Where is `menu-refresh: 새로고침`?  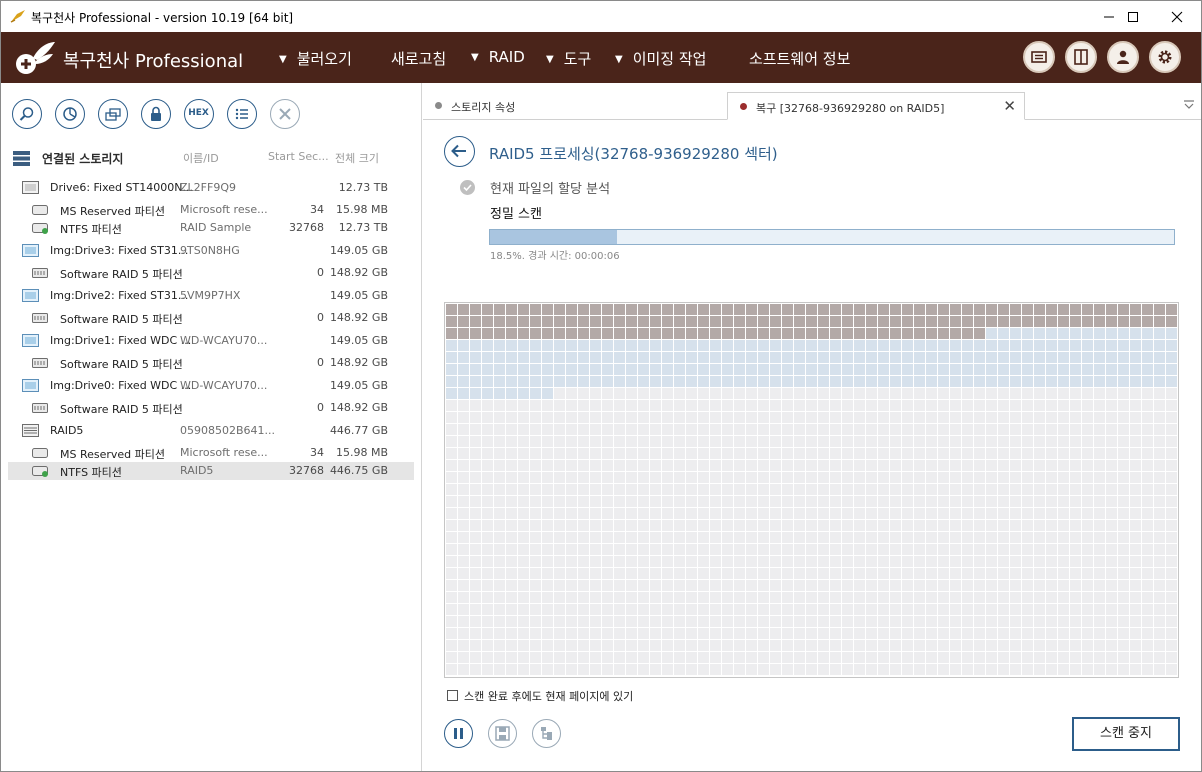 menu-refresh: 새로고침 is located at coordinates (418, 58).